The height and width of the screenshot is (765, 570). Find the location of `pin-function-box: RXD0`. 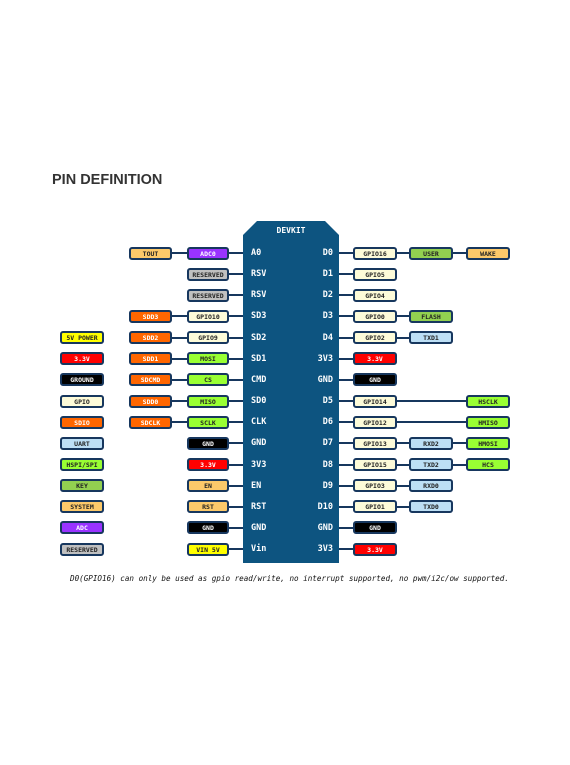

pin-function-box: RXD0 is located at coordinates (431, 486).